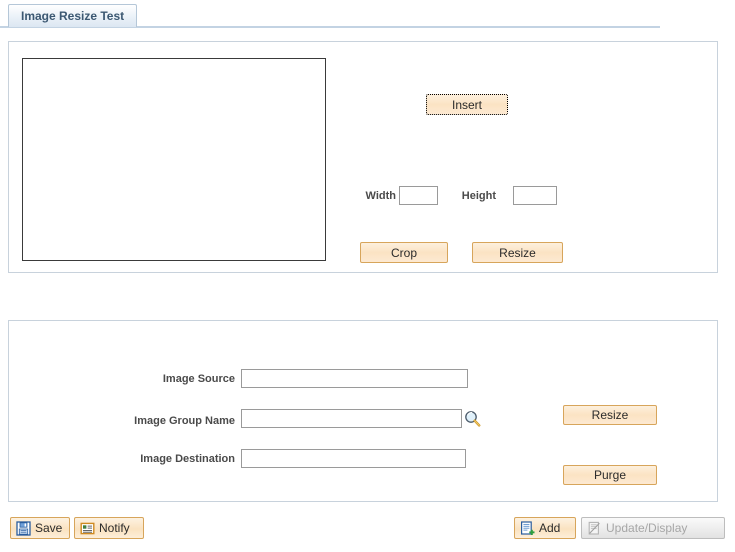 The image size is (735, 552). I want to click on tab-image-resize-test: Image Resize Test, so click(73, 15).